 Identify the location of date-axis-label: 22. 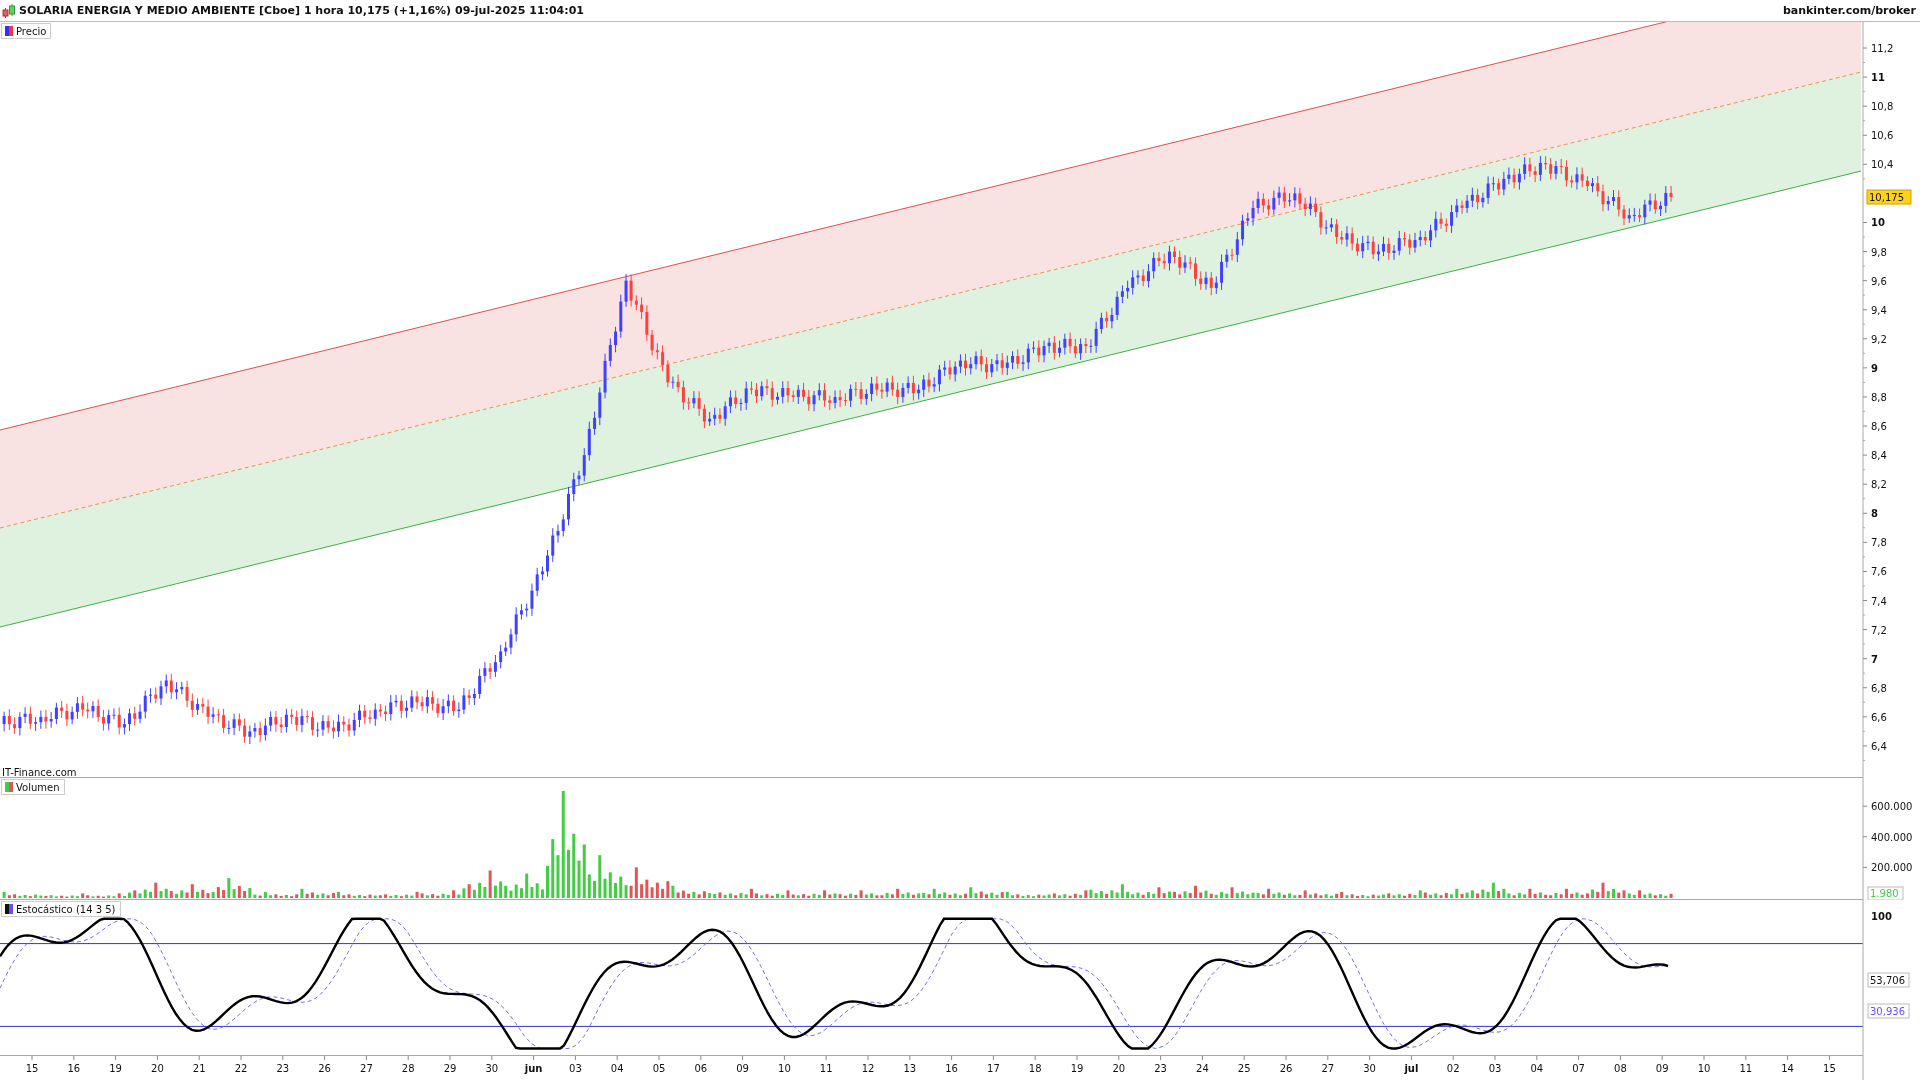
(241, 1068).